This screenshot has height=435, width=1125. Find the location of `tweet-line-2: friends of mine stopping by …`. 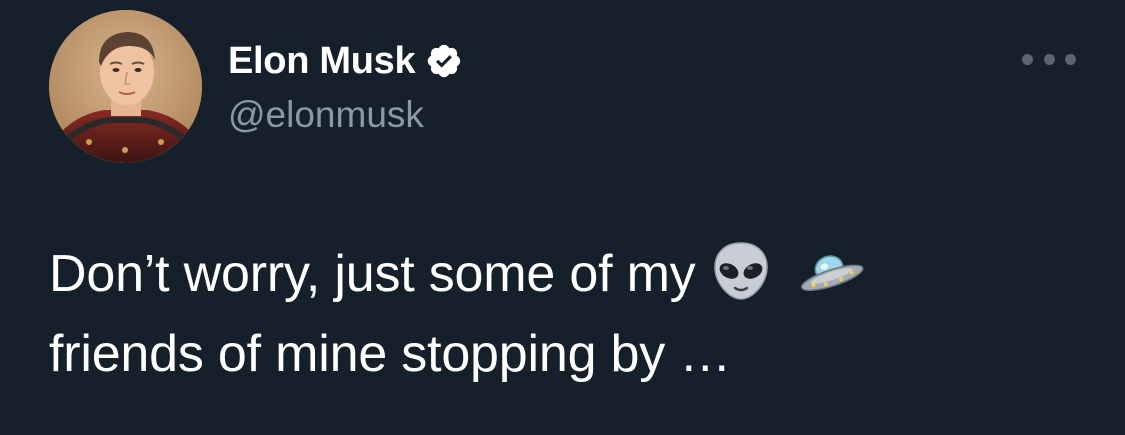

tweet-line-2: friends of mine stopping by … is located at coordinates (390, 354).